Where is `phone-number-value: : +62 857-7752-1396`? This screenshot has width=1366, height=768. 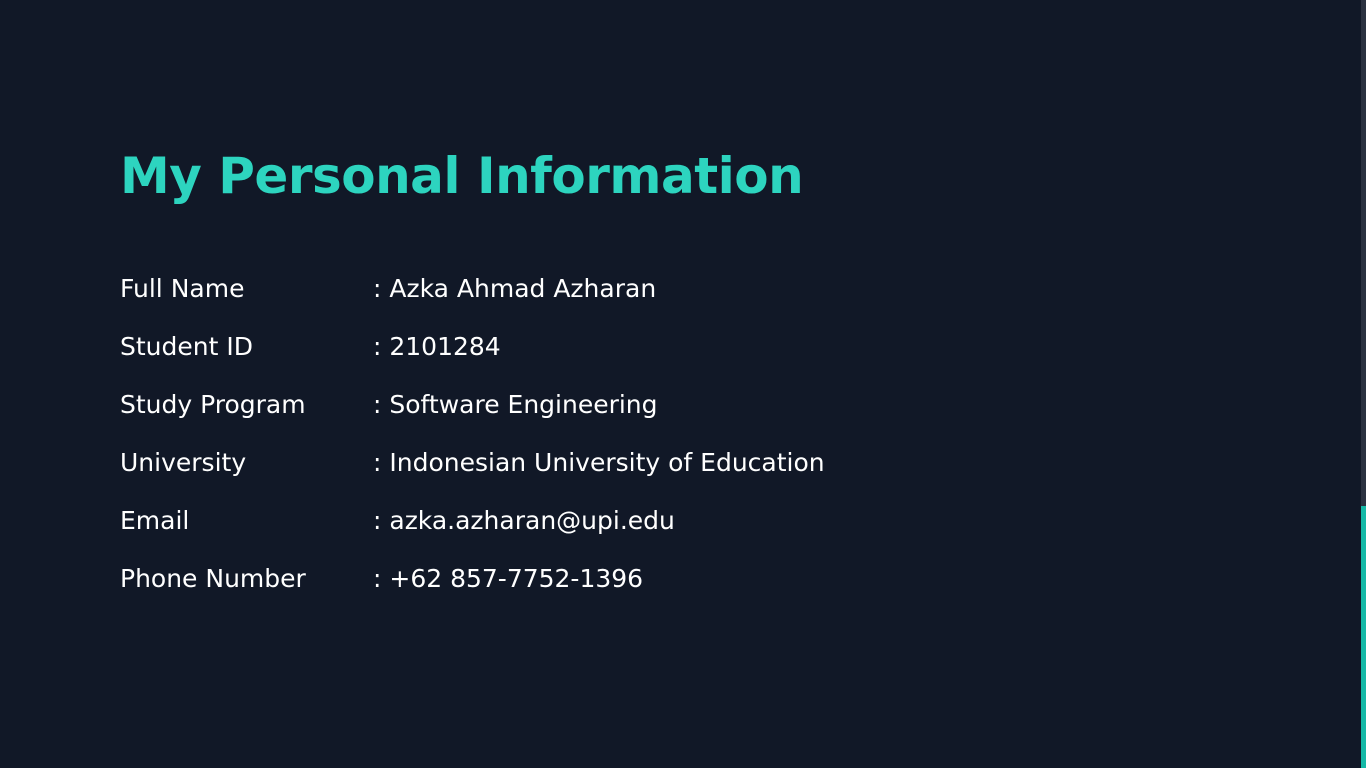 phone-number-value: : +62 857-7752-1396 is located at coordinates (508, 578).